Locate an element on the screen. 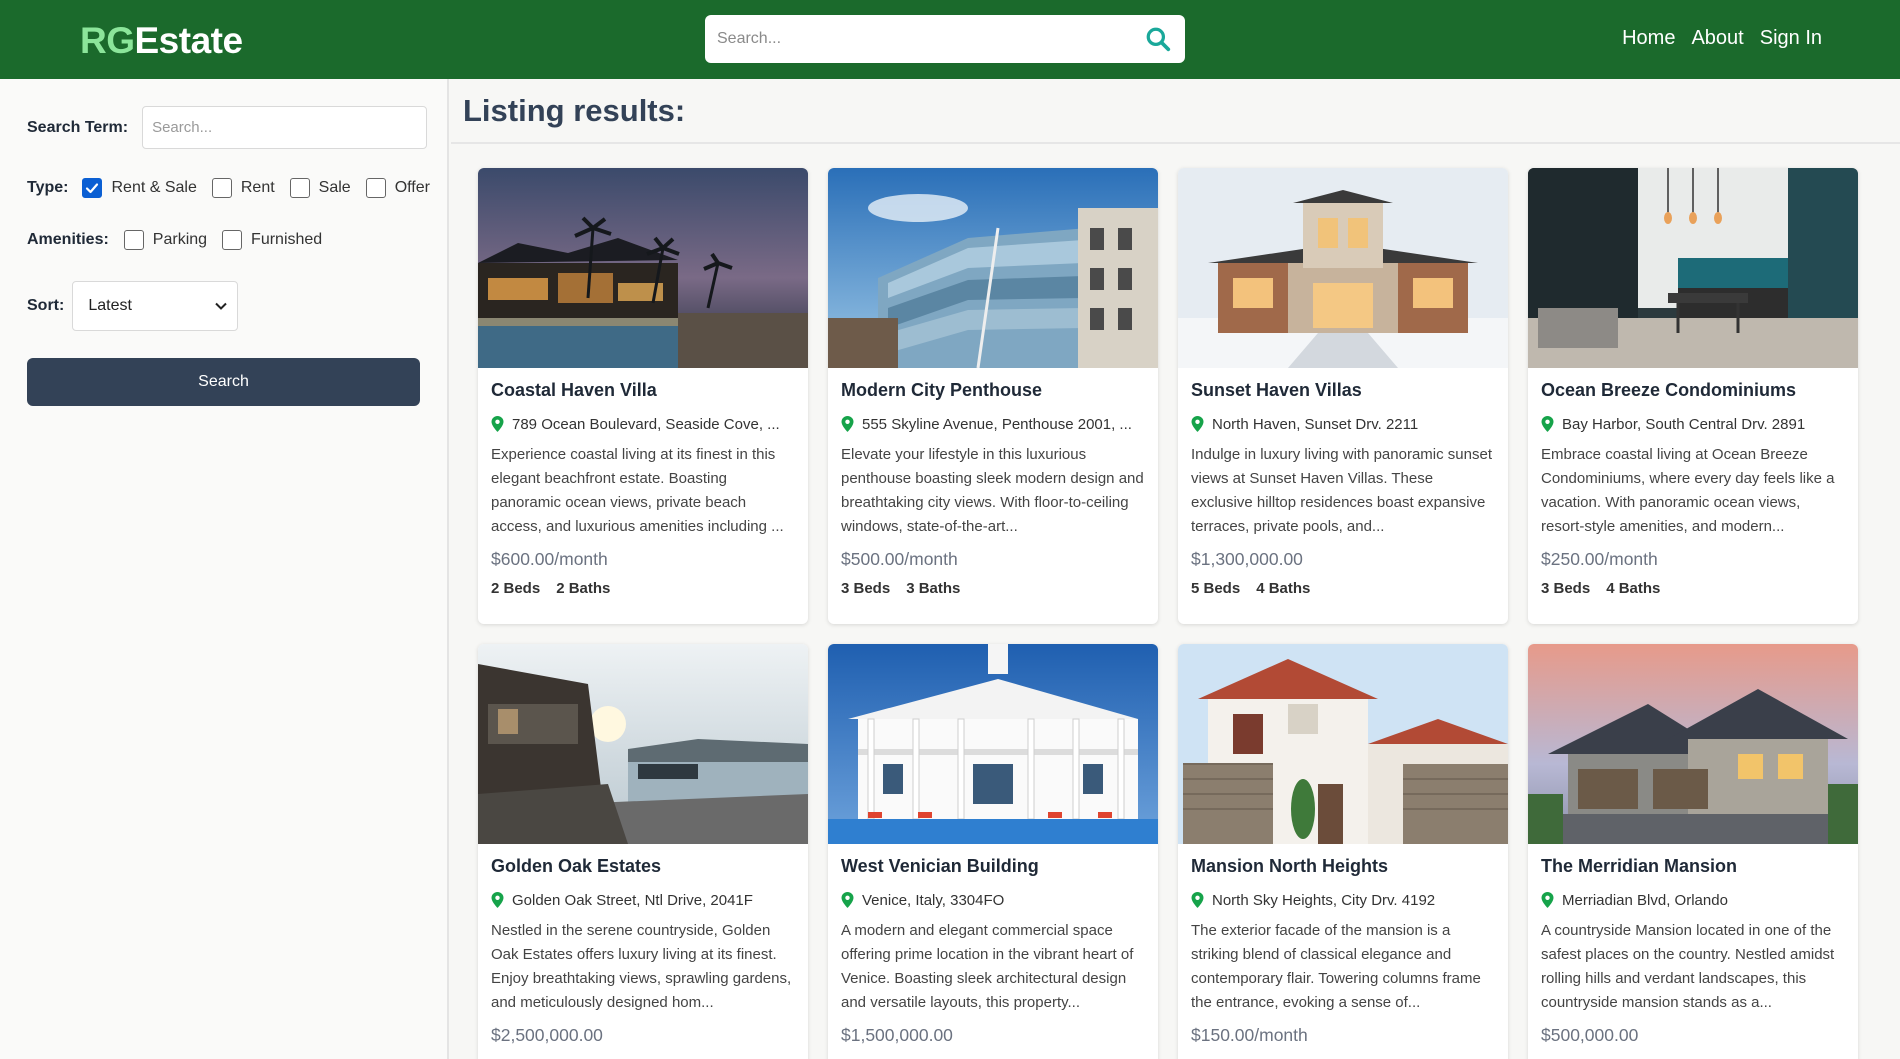 The width and height of the screenshot is (1900, 1059). listing-title: The Merridian Mansion is located at coordinates (1693, 869).